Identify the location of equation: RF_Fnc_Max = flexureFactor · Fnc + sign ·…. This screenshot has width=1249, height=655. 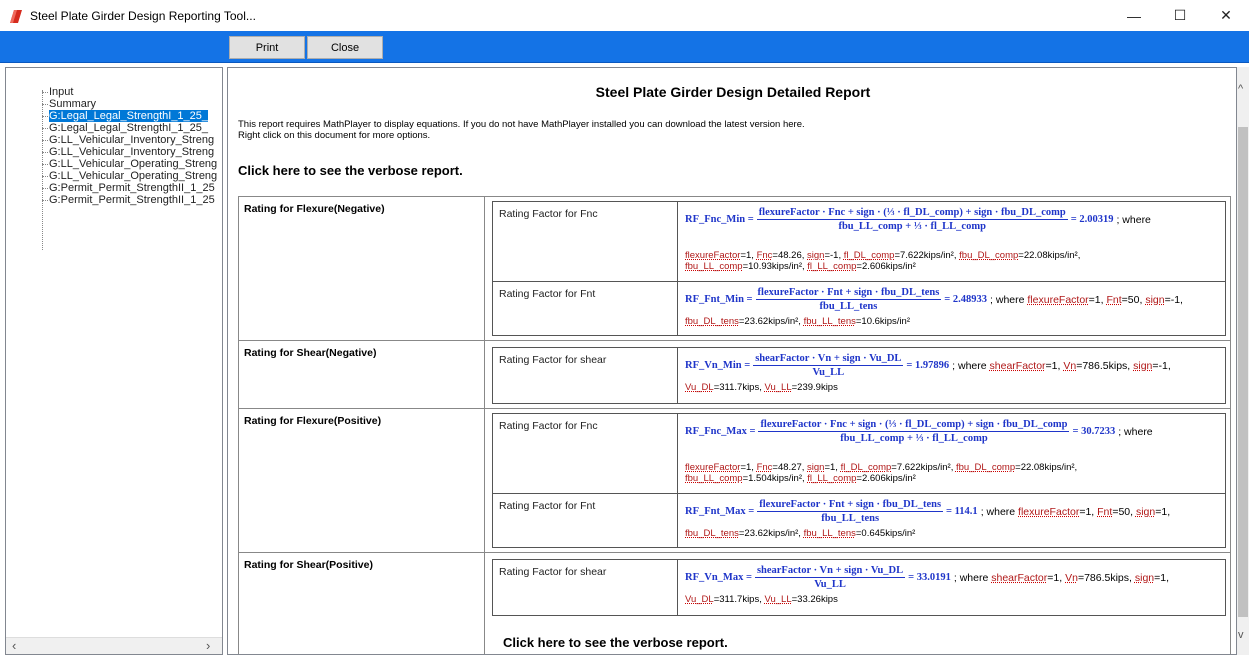
(919, 431).